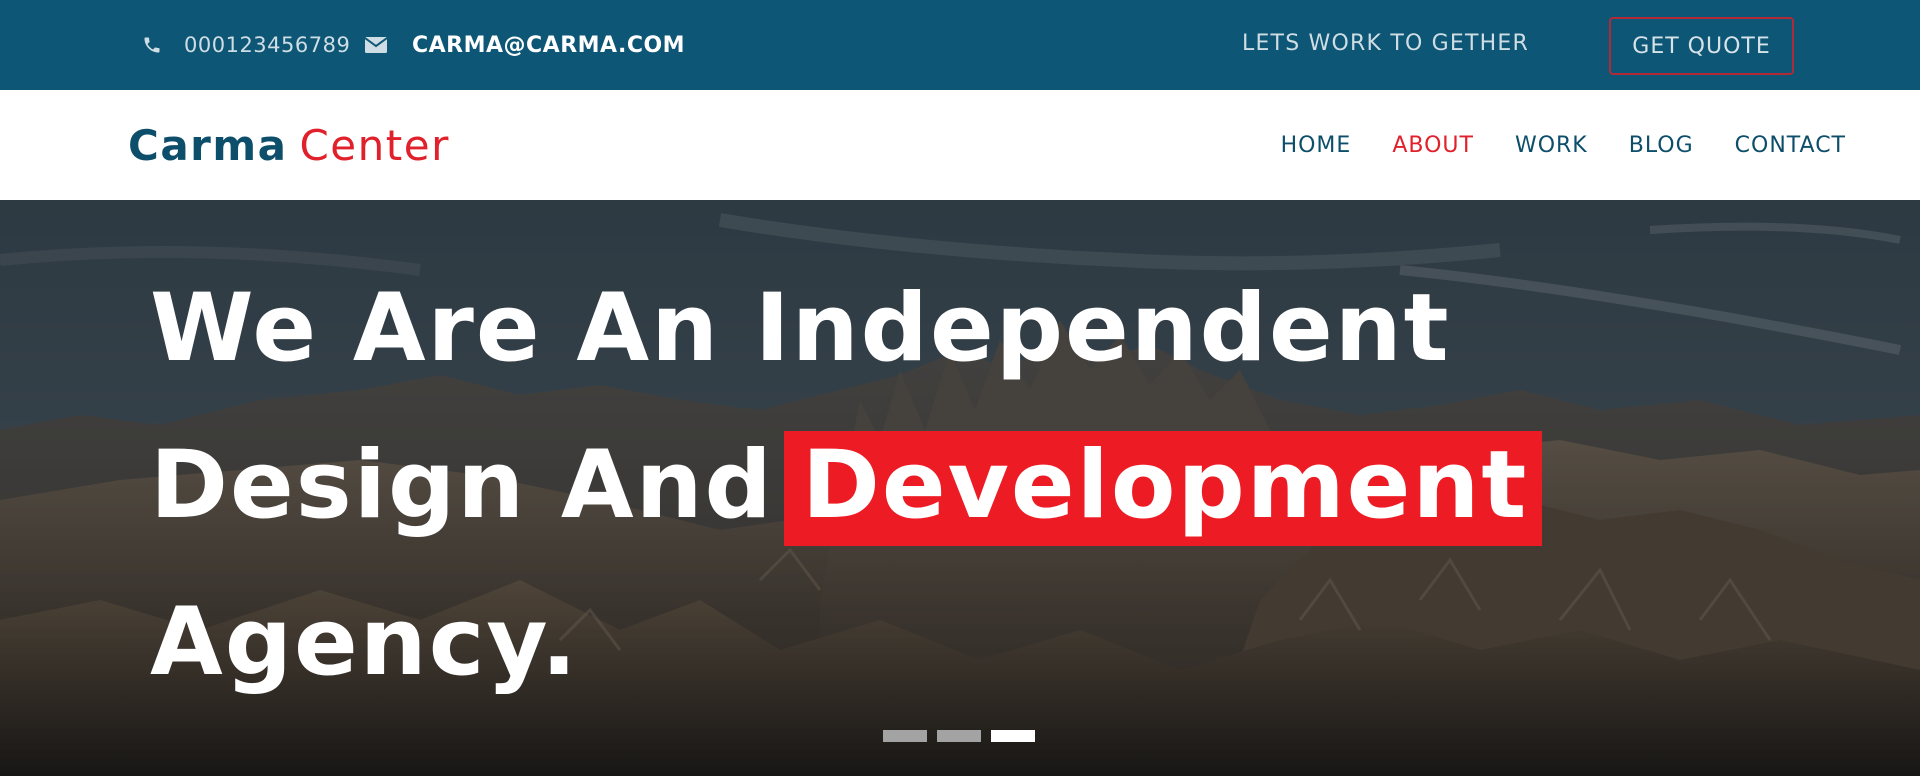  I want to click on slider-pagination, so click(959, 736).